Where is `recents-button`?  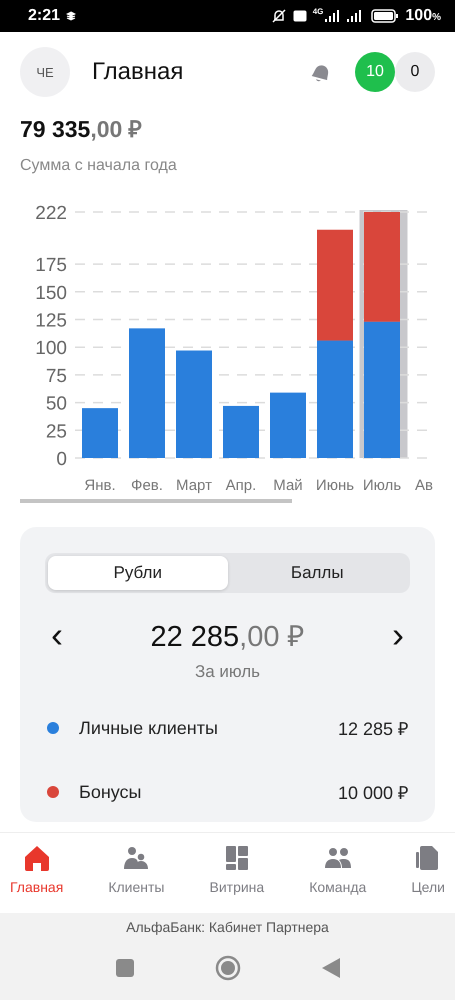
recents-button is located at coordinates (124, 968).